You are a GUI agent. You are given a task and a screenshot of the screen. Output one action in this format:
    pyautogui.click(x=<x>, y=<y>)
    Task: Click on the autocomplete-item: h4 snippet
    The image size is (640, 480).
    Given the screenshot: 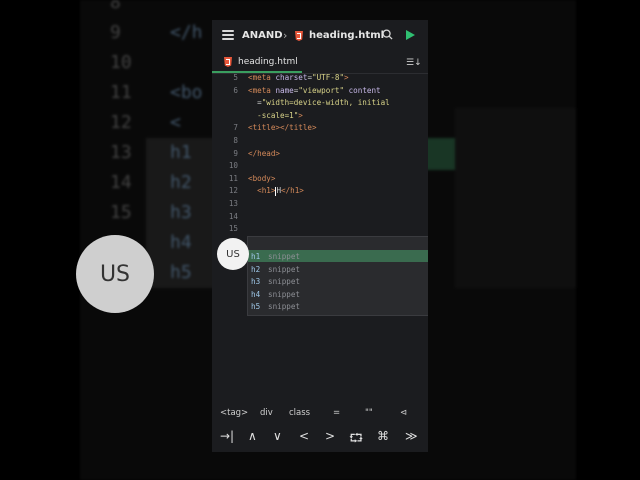 What is the action you would take?
    pyautogui.click(x=338, y=294)
    